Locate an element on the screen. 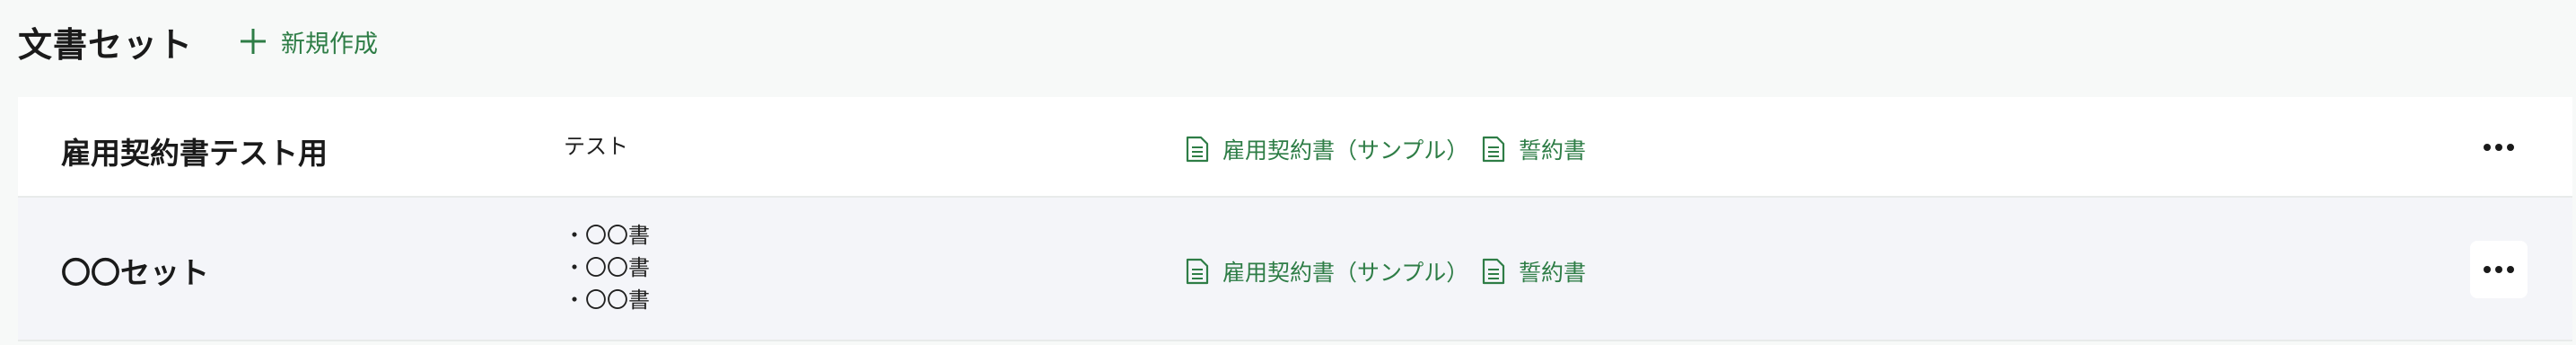 This screenshot has width=2576, height=345. plus-icon is located at coordinates (254, 41).